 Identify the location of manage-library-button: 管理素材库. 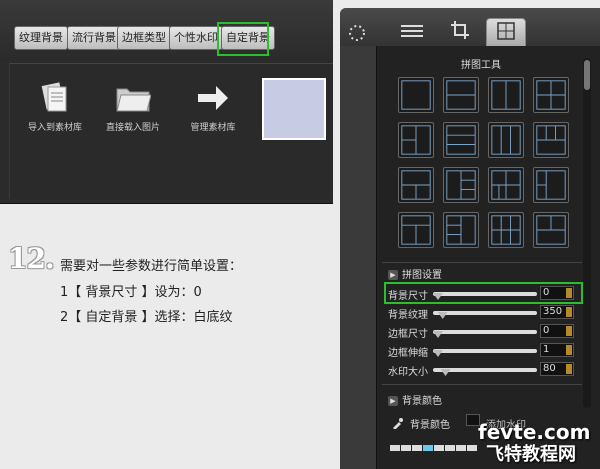
(213, 106).